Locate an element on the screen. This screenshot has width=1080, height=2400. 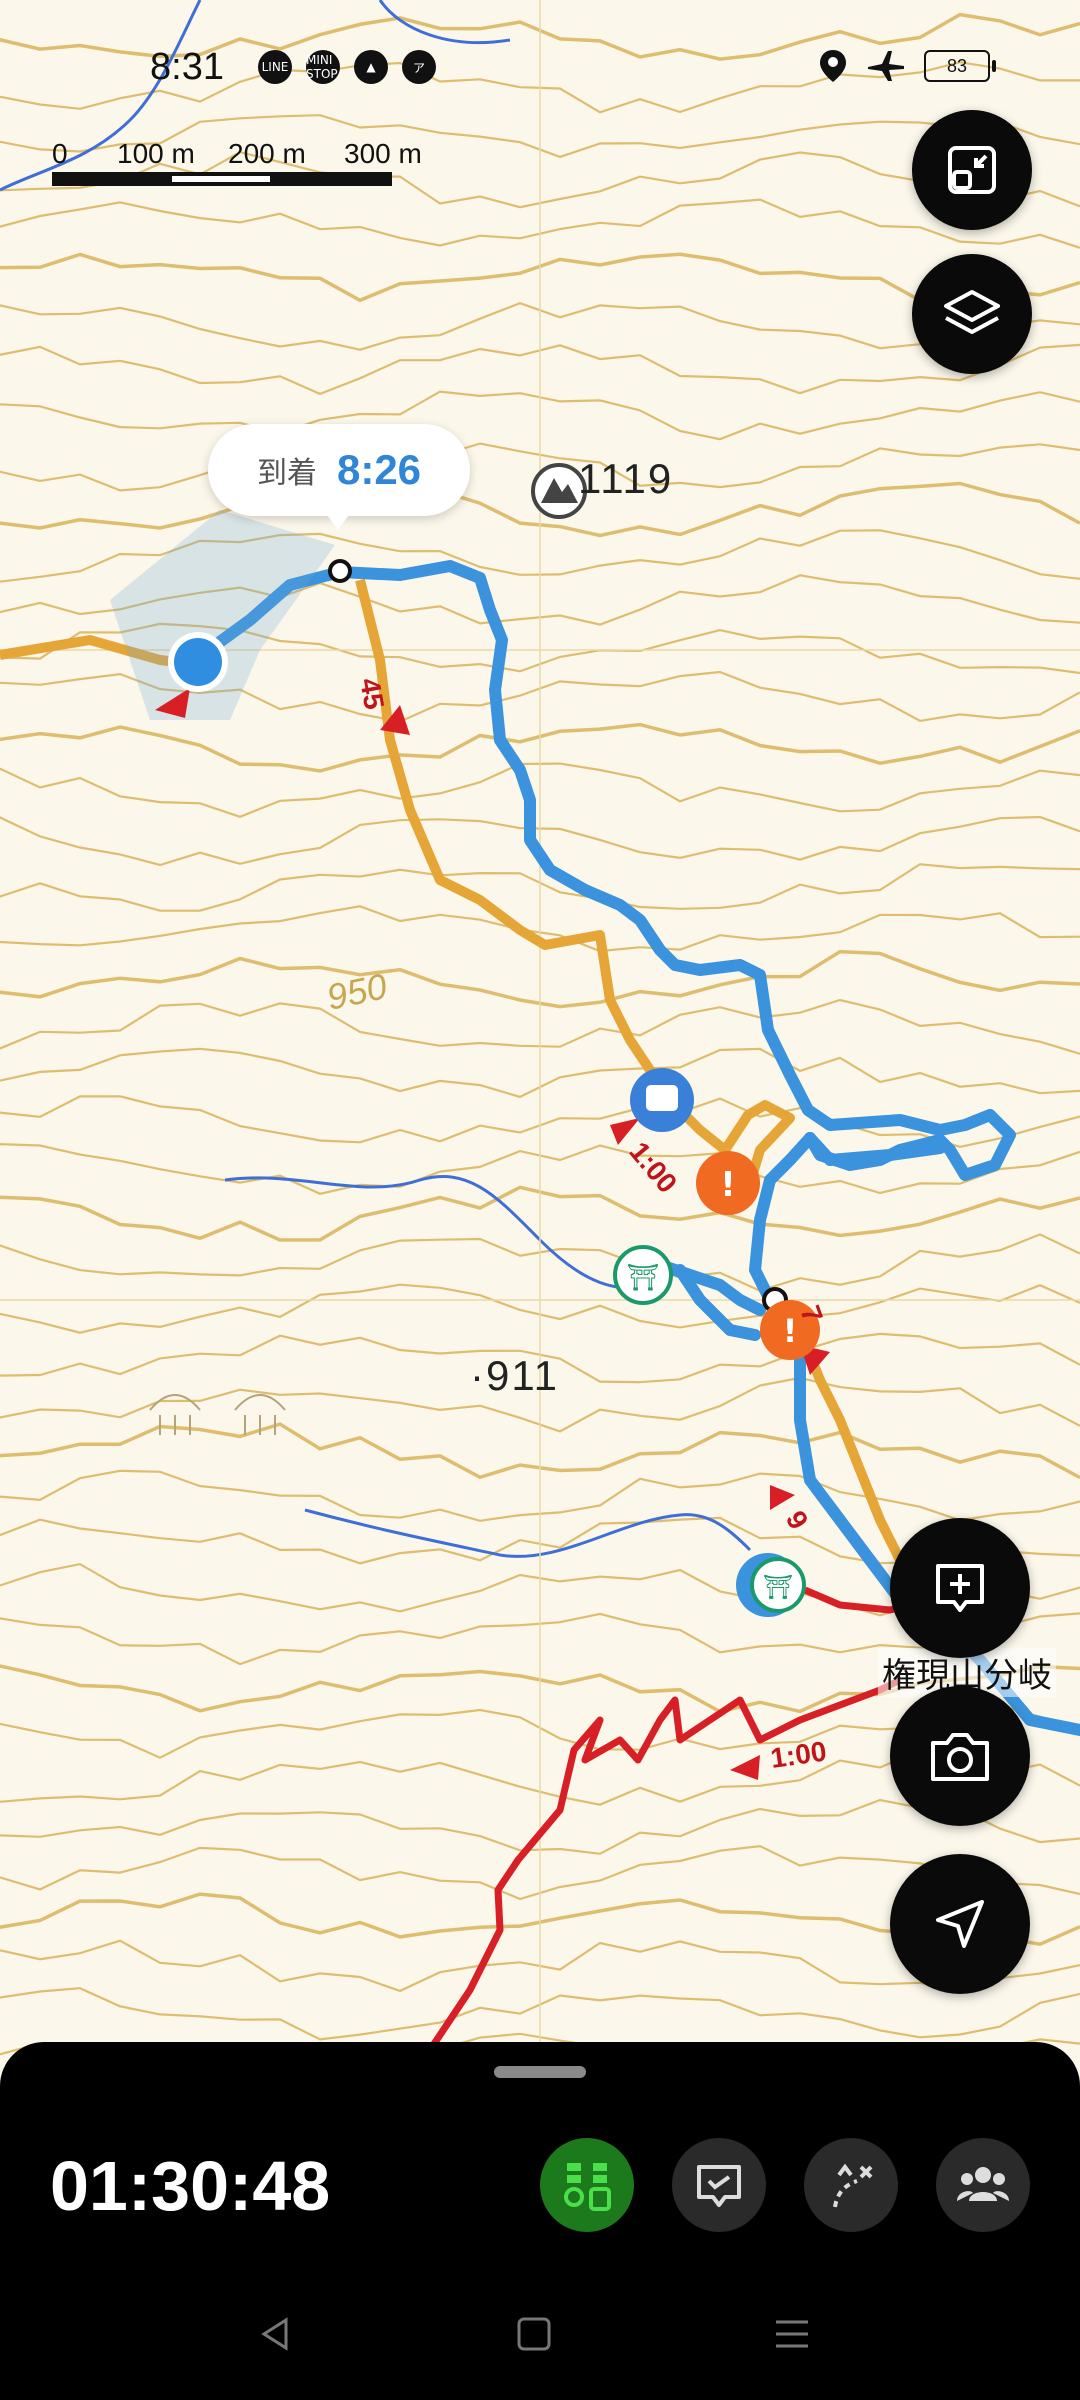
system-nav-bar is located at coordinates (540, 2336).